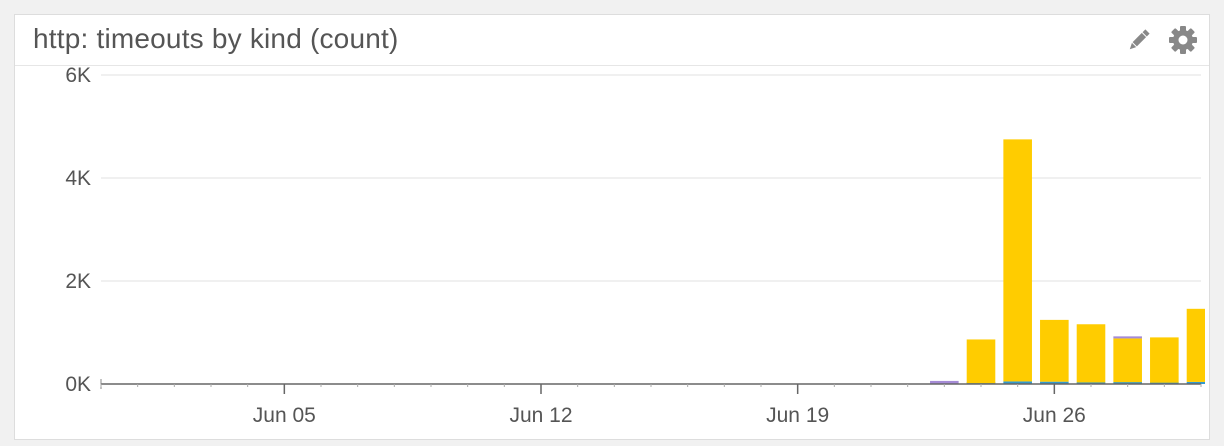 This screenshot has width=1224, height=446. I want to click on x-tick-label: Jun 19, so click(797, 415).